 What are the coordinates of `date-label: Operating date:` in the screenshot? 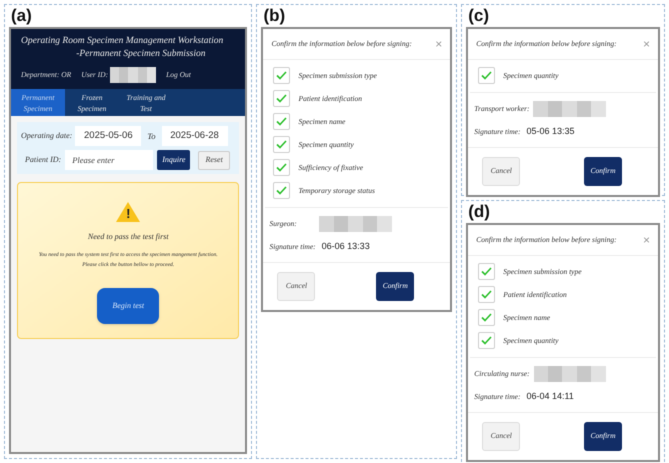 It's located at (46, 136).